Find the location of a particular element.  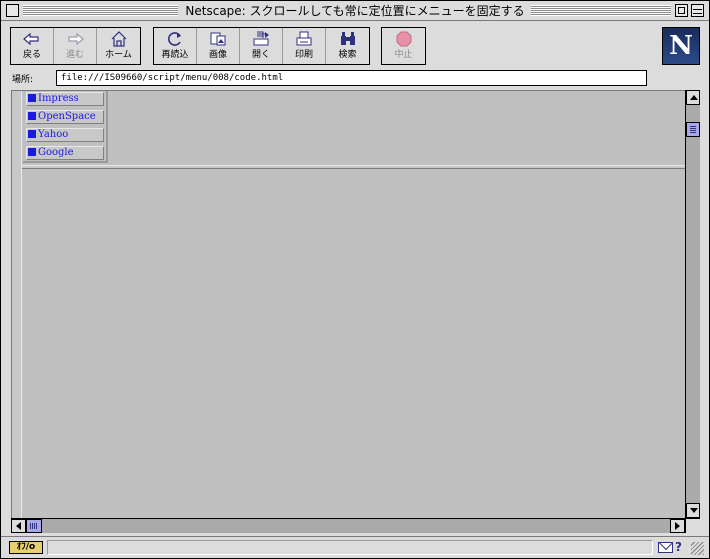

netscape-logo: N is located at coordinates (681, 46).